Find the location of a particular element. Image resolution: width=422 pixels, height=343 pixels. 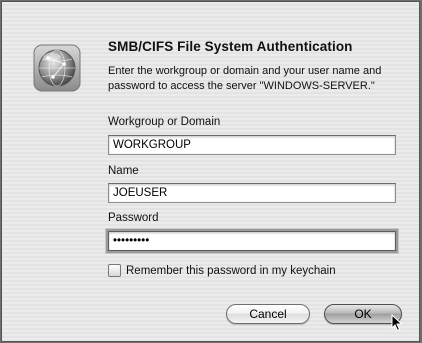

remember-password-label: Remember this password in my keychain is located at coordinates (231, 270).